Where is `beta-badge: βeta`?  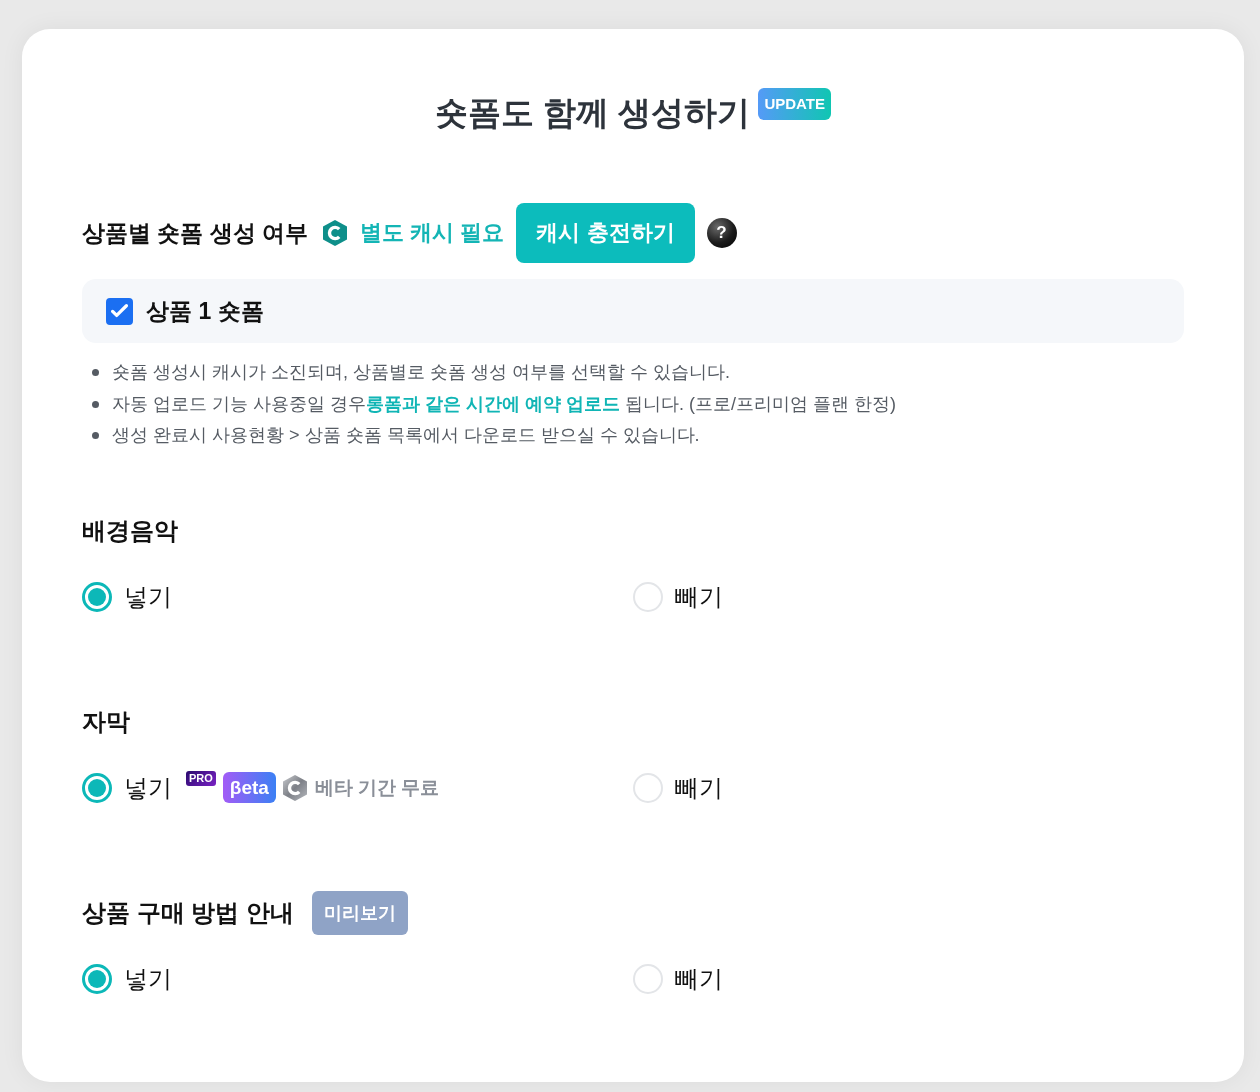
beta-badge: βeta is located at coordinates (249, 787).